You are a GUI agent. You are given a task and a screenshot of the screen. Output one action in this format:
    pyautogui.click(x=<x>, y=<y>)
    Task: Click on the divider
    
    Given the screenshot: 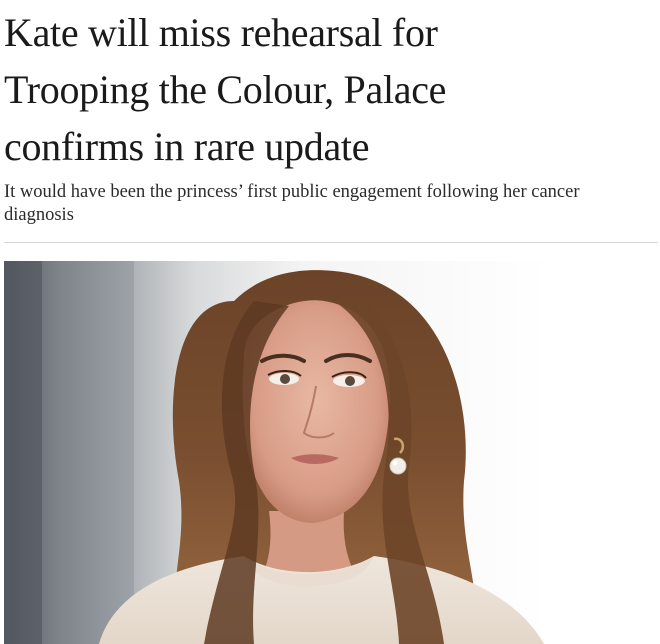 What is the action you would take?
    pyautogui.click(x=331, y=242)
    